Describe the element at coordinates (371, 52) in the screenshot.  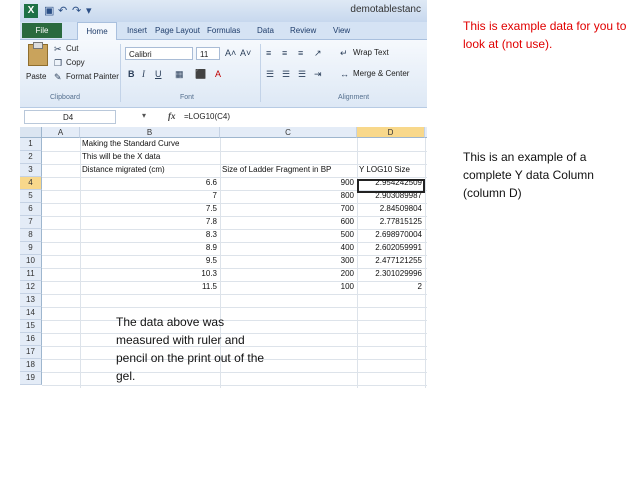
I see `wrap-text-button: Wrap Text` at that location.